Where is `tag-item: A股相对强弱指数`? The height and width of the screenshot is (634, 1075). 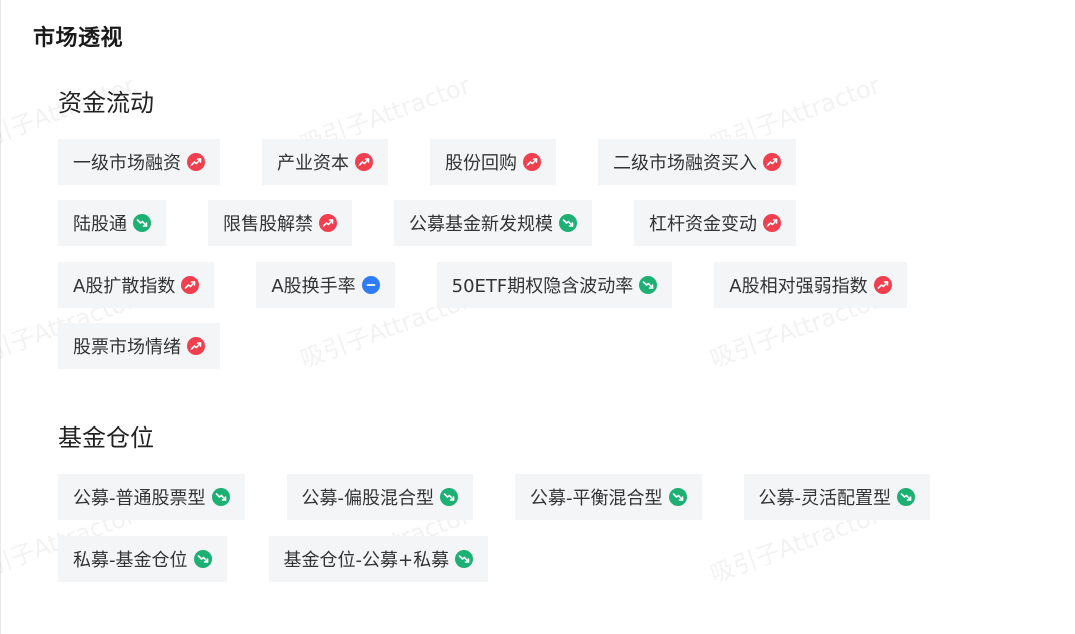
tag-item: A股相对强弱指数 is located at coordinates (810, 285).